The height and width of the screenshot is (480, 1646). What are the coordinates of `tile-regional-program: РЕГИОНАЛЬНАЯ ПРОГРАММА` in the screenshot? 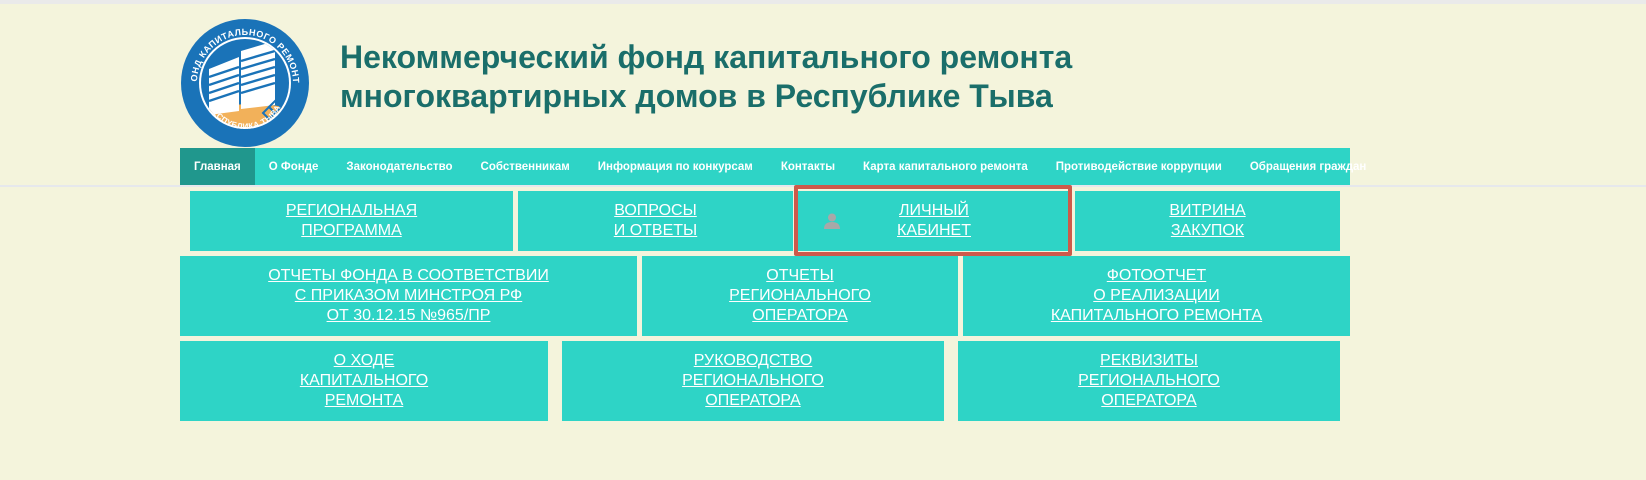 It's located at (351, 221).